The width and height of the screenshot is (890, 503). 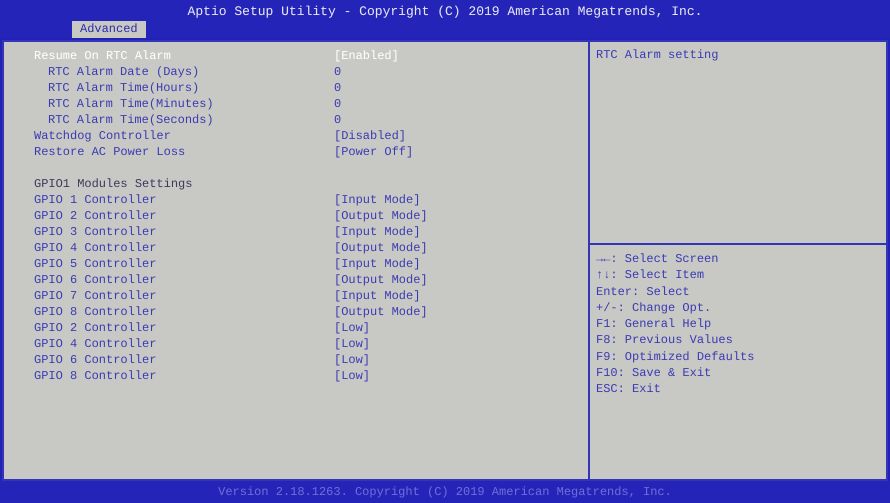 What do you see at coordinates (191, 88) in the screenshot?
I see `setting-label: RTC Alarm Time(Hours)` at bounding box center [191, 88].